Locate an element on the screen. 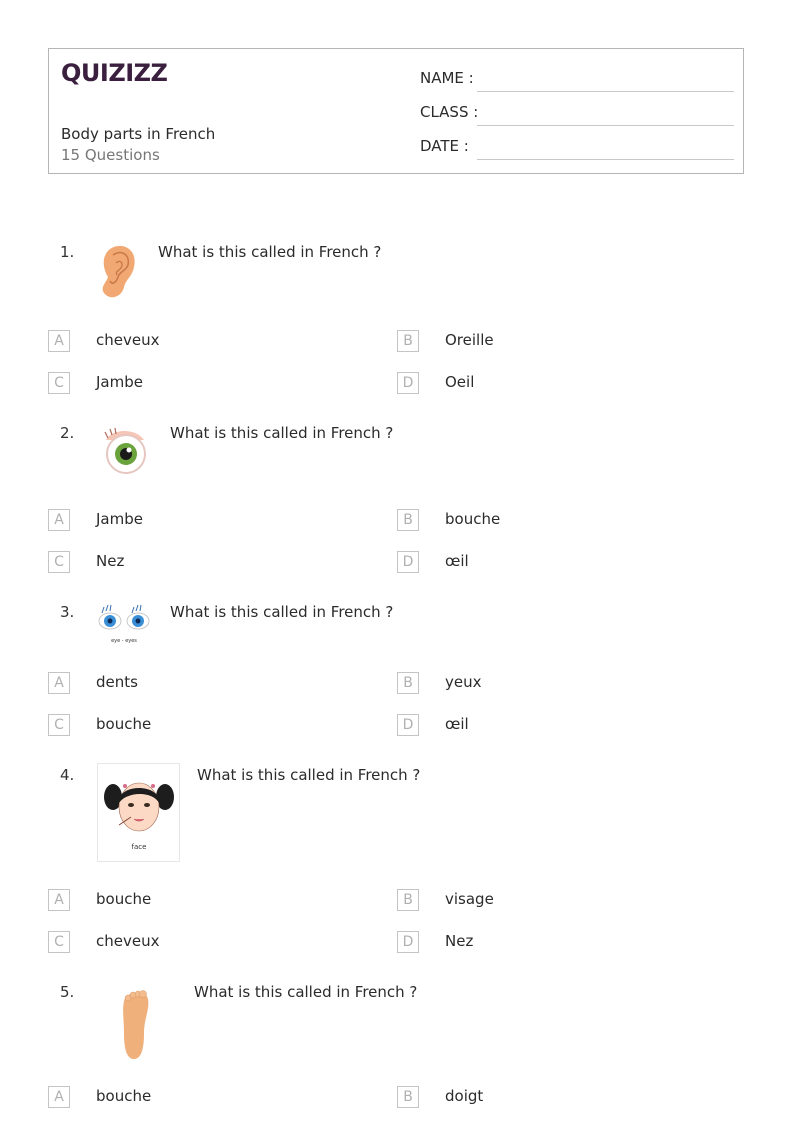  question-number: 1. is located at coordinates (67, 252).